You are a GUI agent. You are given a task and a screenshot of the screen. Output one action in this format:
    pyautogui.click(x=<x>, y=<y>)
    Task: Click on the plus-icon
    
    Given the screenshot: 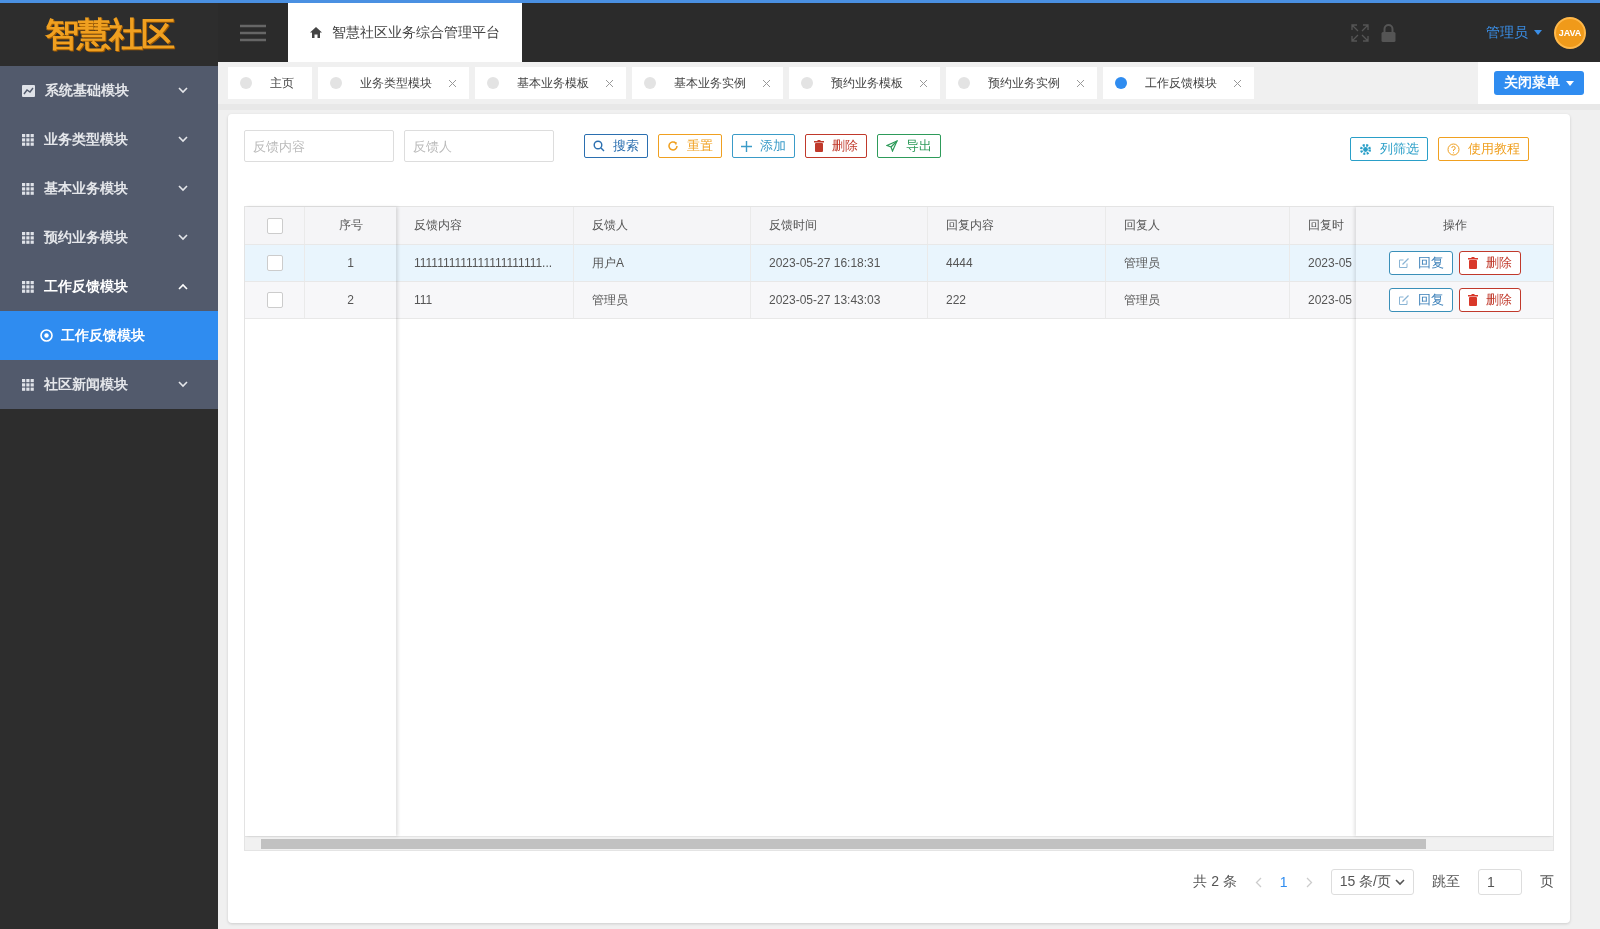 What is the action you would take?
    pyautogui.click(x=746, y=146)
    